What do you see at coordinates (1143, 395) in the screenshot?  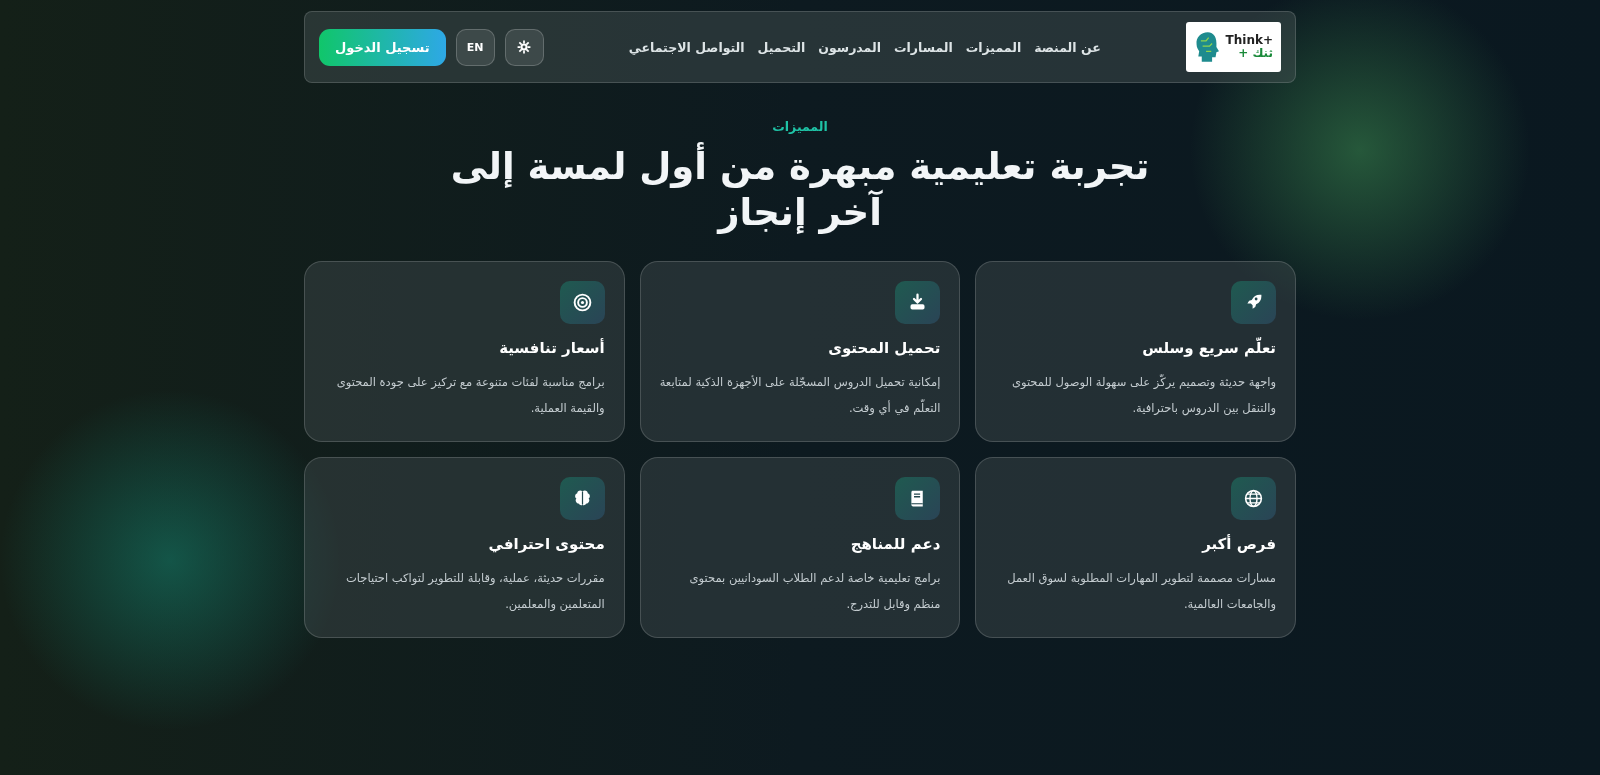 I see `feature-description: واجهة حديثة وتصميم يركّز على سهولة الوصول للمحتوى والتنقل بين الدروس باحترافية.` at bounding box center [1143, 395].